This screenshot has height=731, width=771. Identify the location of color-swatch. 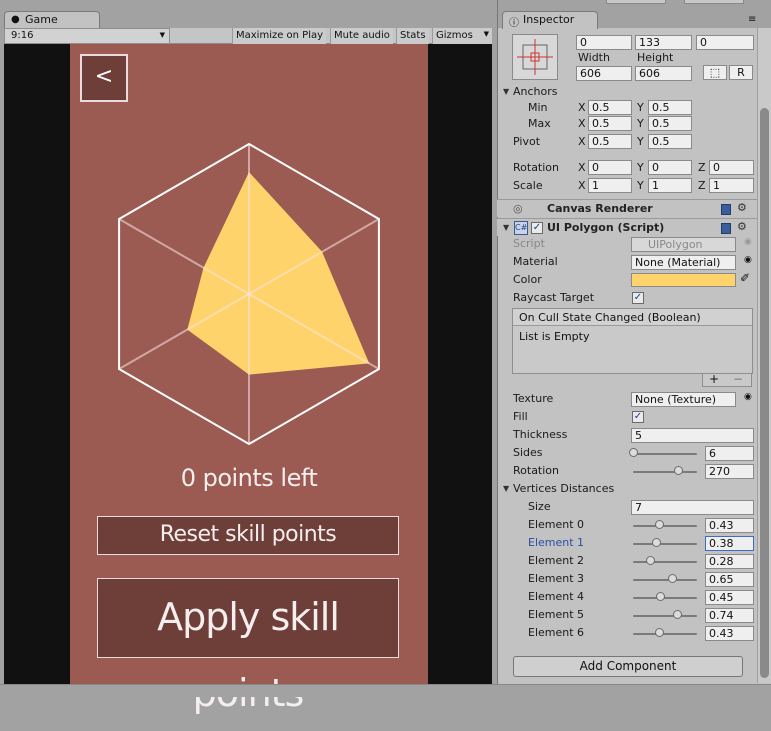
(683, 280).